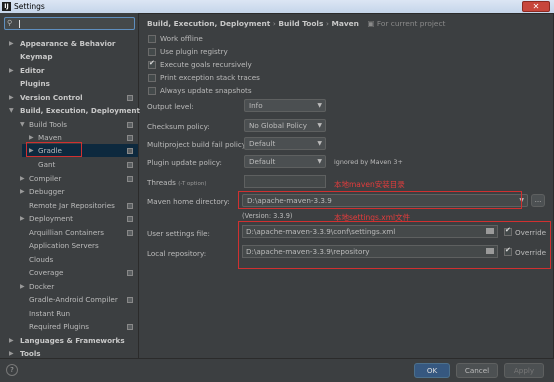 The image size is (554, 382). I want to click on checksum-policy-label: Checksum policy:, so click(178, 126).